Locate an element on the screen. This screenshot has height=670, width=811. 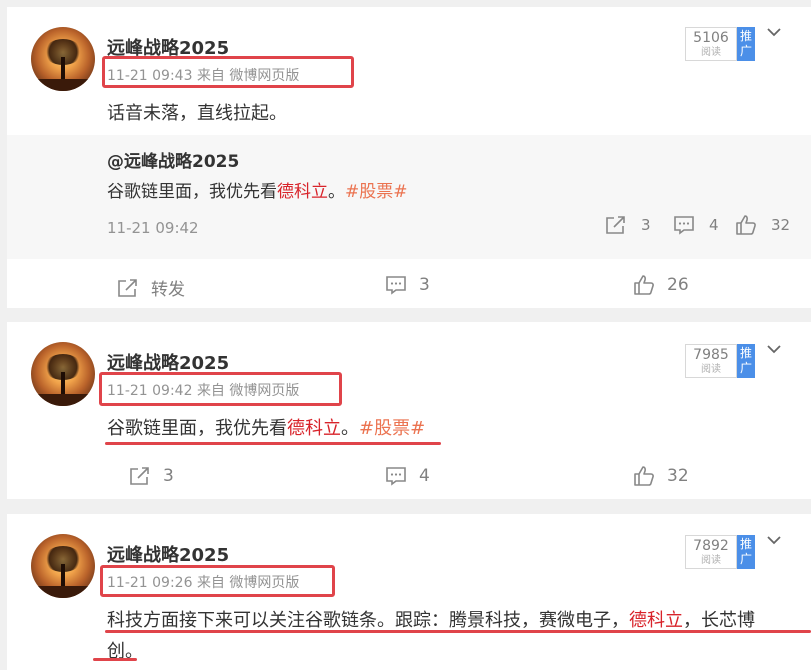
post-text-line-1: 科技方面接下来可以关注谷歌链条。跟踪：腾景科技，赛微电子，德科立，长芯博 is located at coordinates (431, 620).